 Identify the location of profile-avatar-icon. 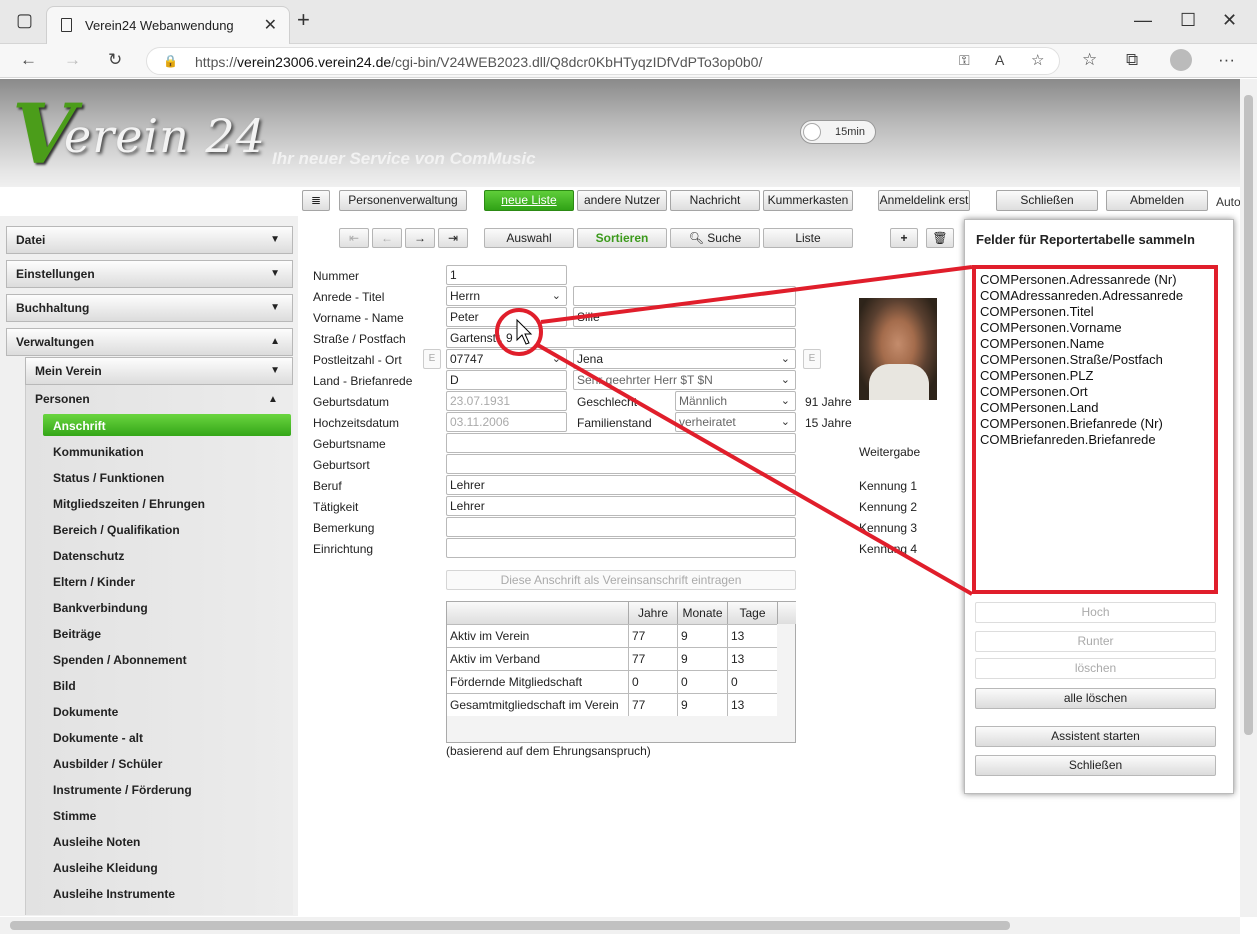
(1181, 62).